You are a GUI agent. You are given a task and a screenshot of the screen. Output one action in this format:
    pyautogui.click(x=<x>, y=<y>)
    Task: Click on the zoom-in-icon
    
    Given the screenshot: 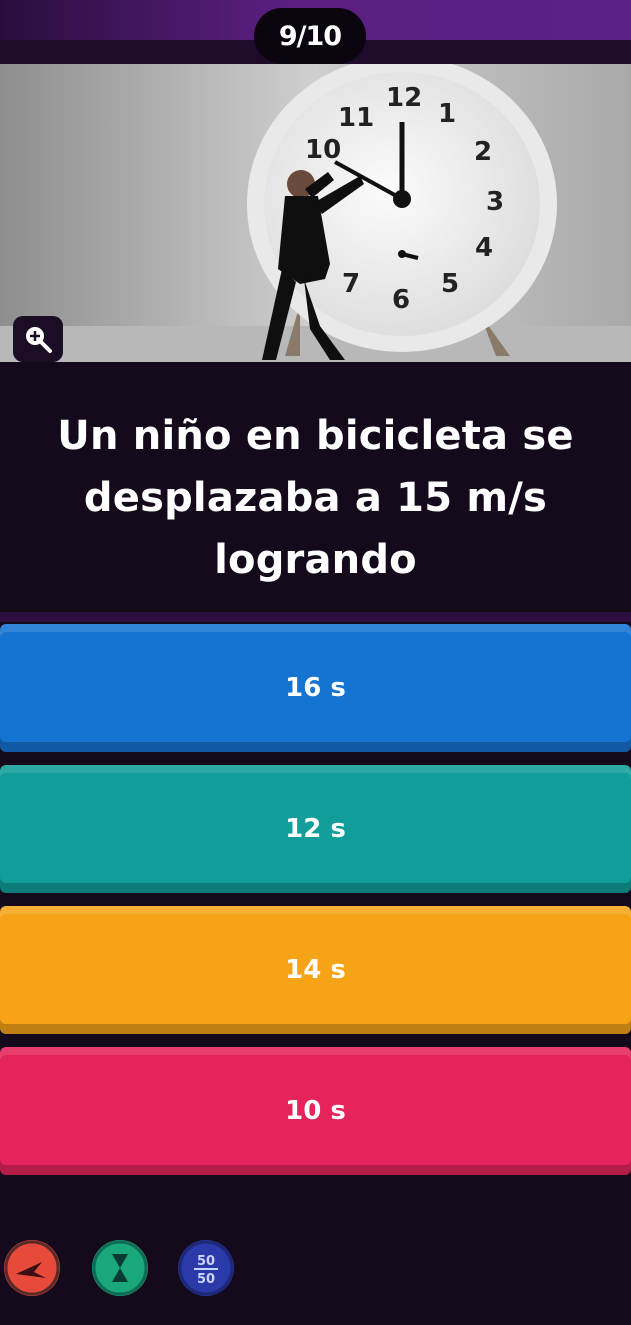 What is the action you would take?
    pyautogui.click(x=39, y=340)
    